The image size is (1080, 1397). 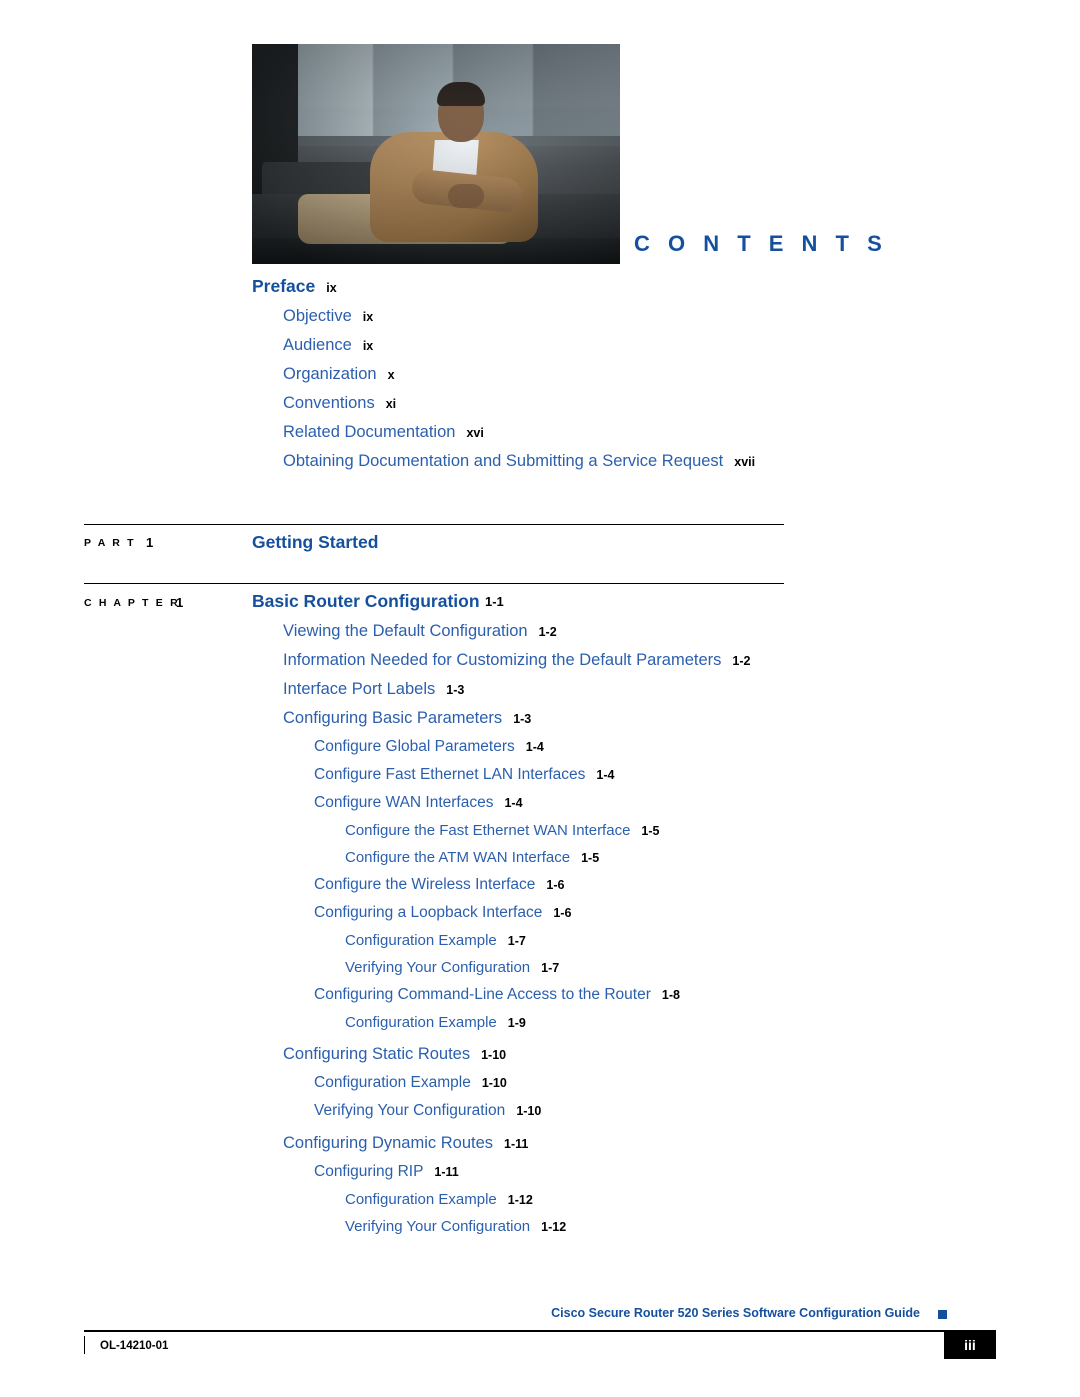 I want to click on toc-entry-verifying-configuration-1-7: Verifying Your Configuration 1-7, so click(x=540, y=967).